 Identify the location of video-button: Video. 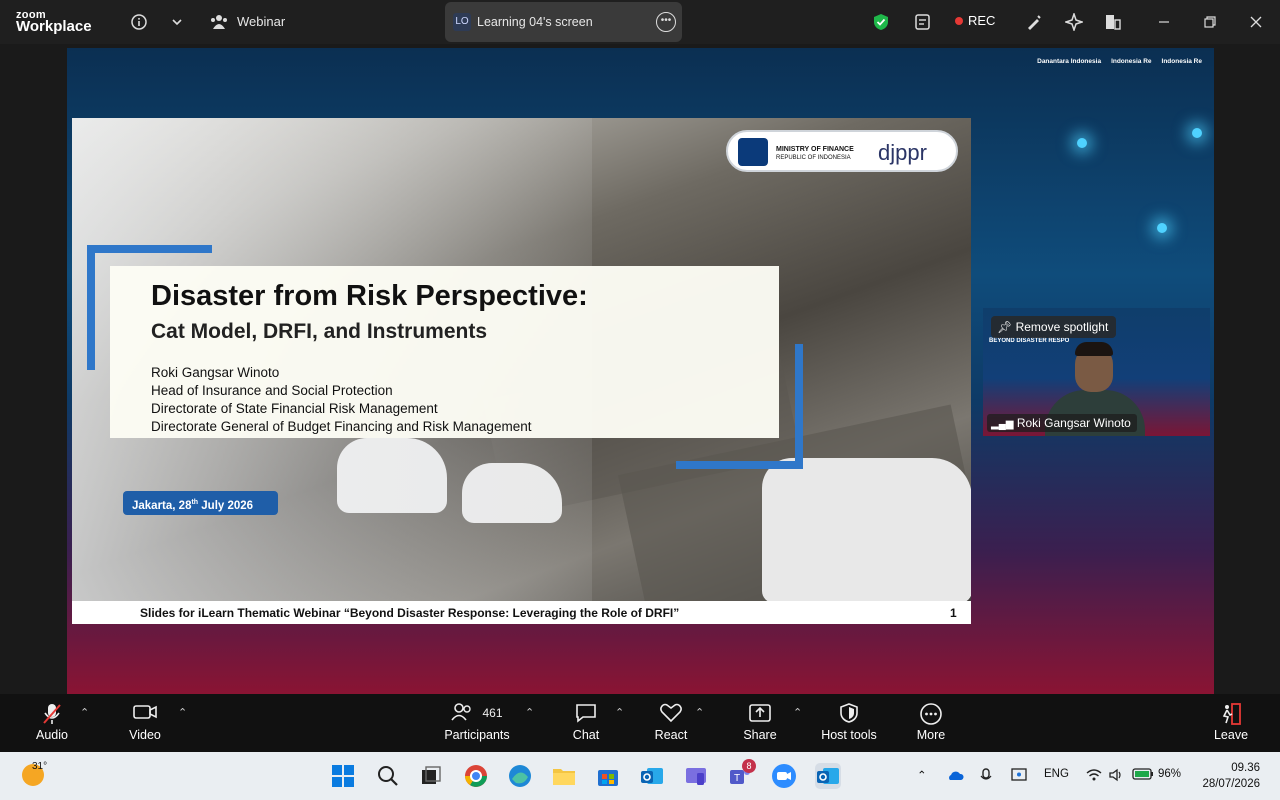
(145, 722).